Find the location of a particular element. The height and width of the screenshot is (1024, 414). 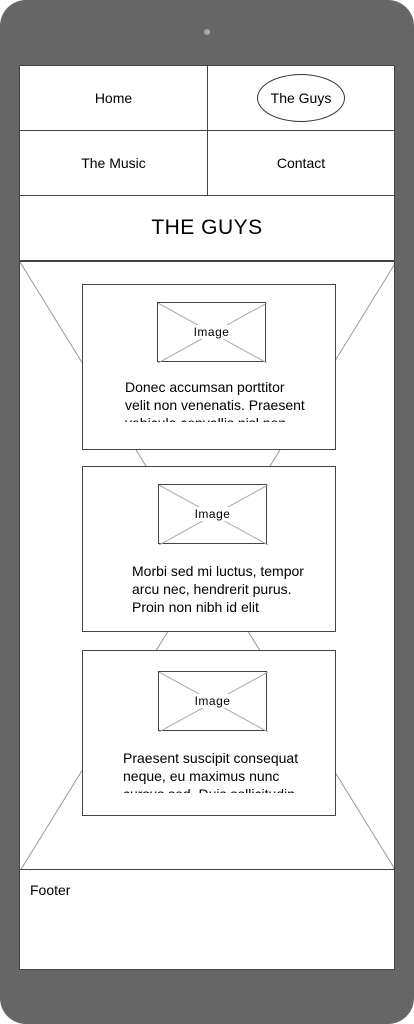

camera-icon is located at coordinates (207, 32).